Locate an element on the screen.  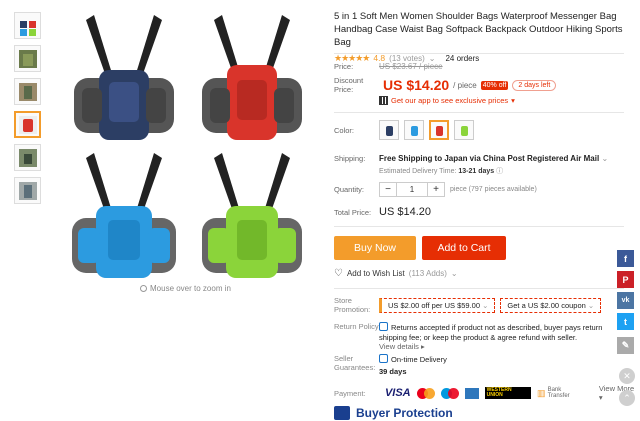
return-icon is located at coordinates (383, 326).